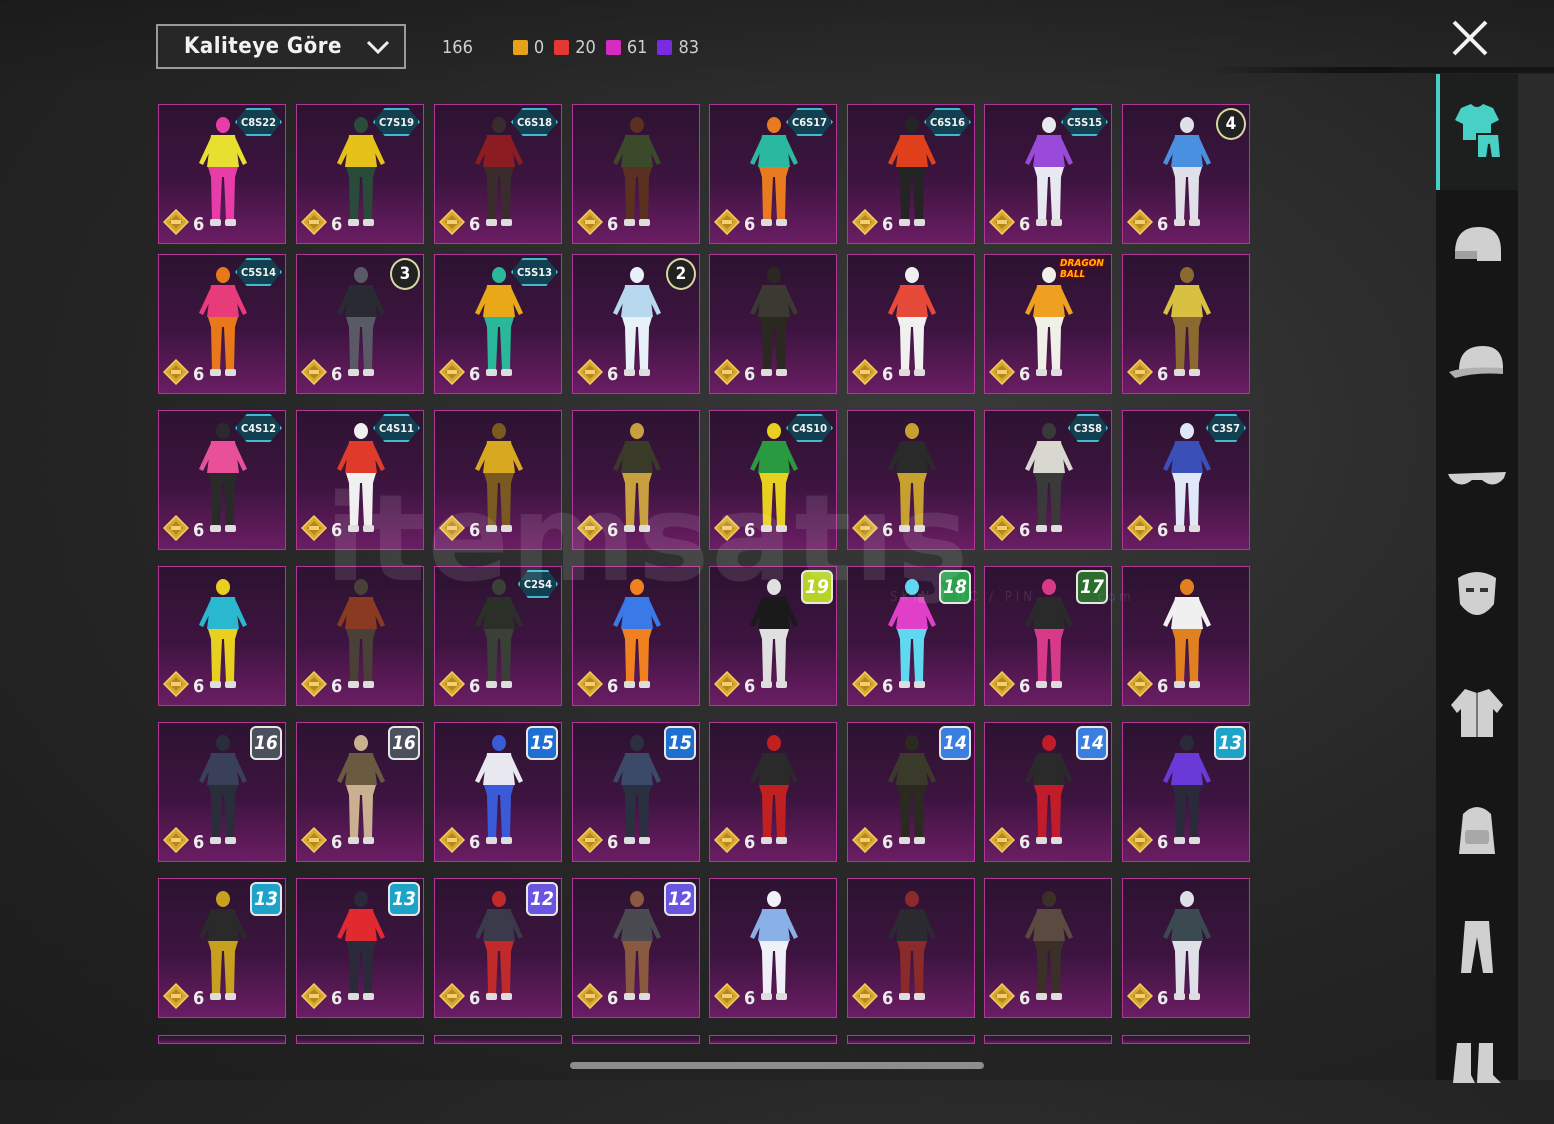 The width and height of the screenshot is (1554, 1124). Describe the element at coordinates (498, 174) in the screenshot. I see `outfit-tile: C6S18 6` at that location.